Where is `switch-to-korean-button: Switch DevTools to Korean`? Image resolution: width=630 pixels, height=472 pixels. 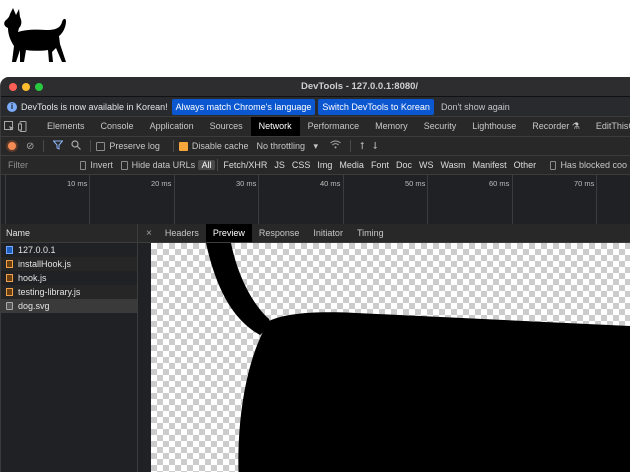
switch-to-korean-button: Switch DevTools to Korean is located at coordinates (376, 106).